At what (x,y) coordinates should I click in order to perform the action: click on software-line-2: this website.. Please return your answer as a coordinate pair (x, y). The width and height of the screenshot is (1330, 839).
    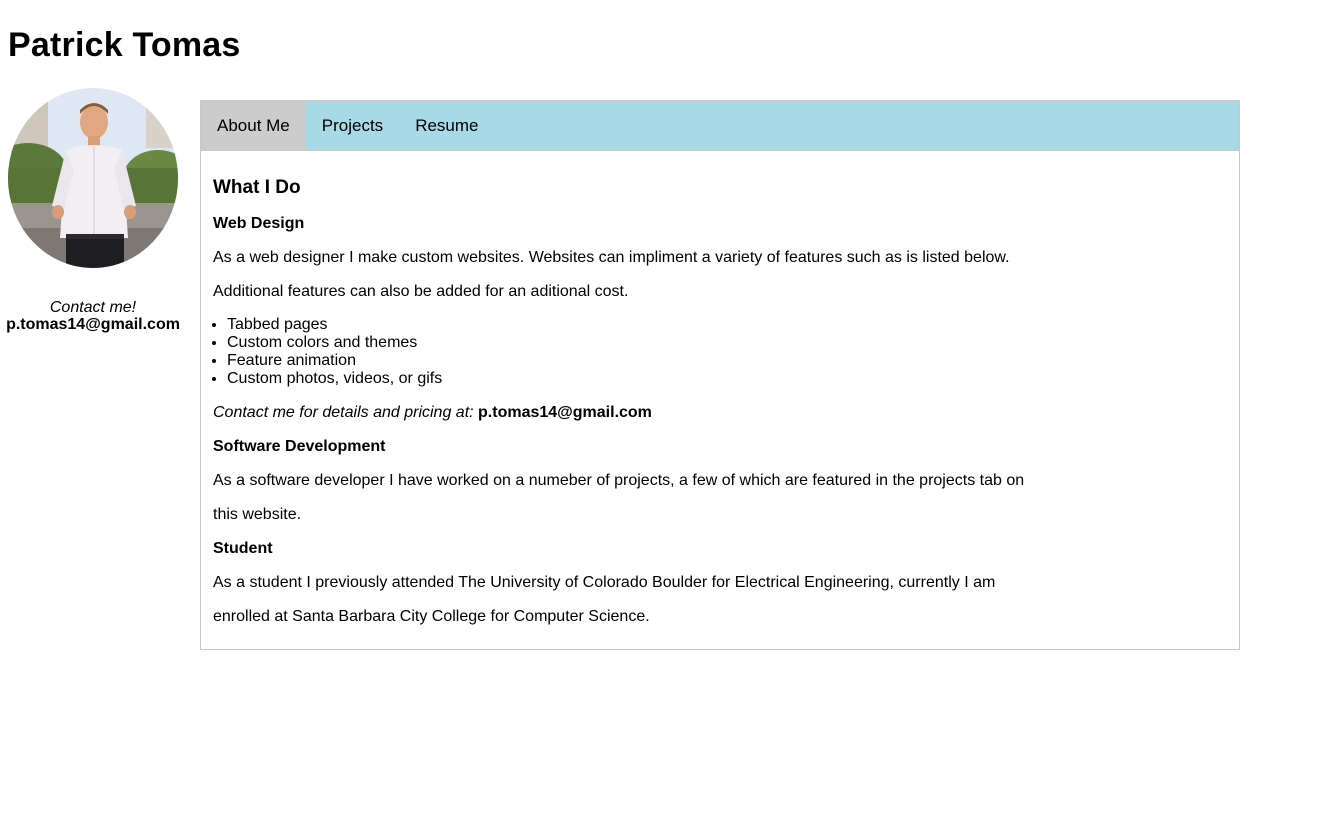
    Looking at the image, I should click on (257, 514).